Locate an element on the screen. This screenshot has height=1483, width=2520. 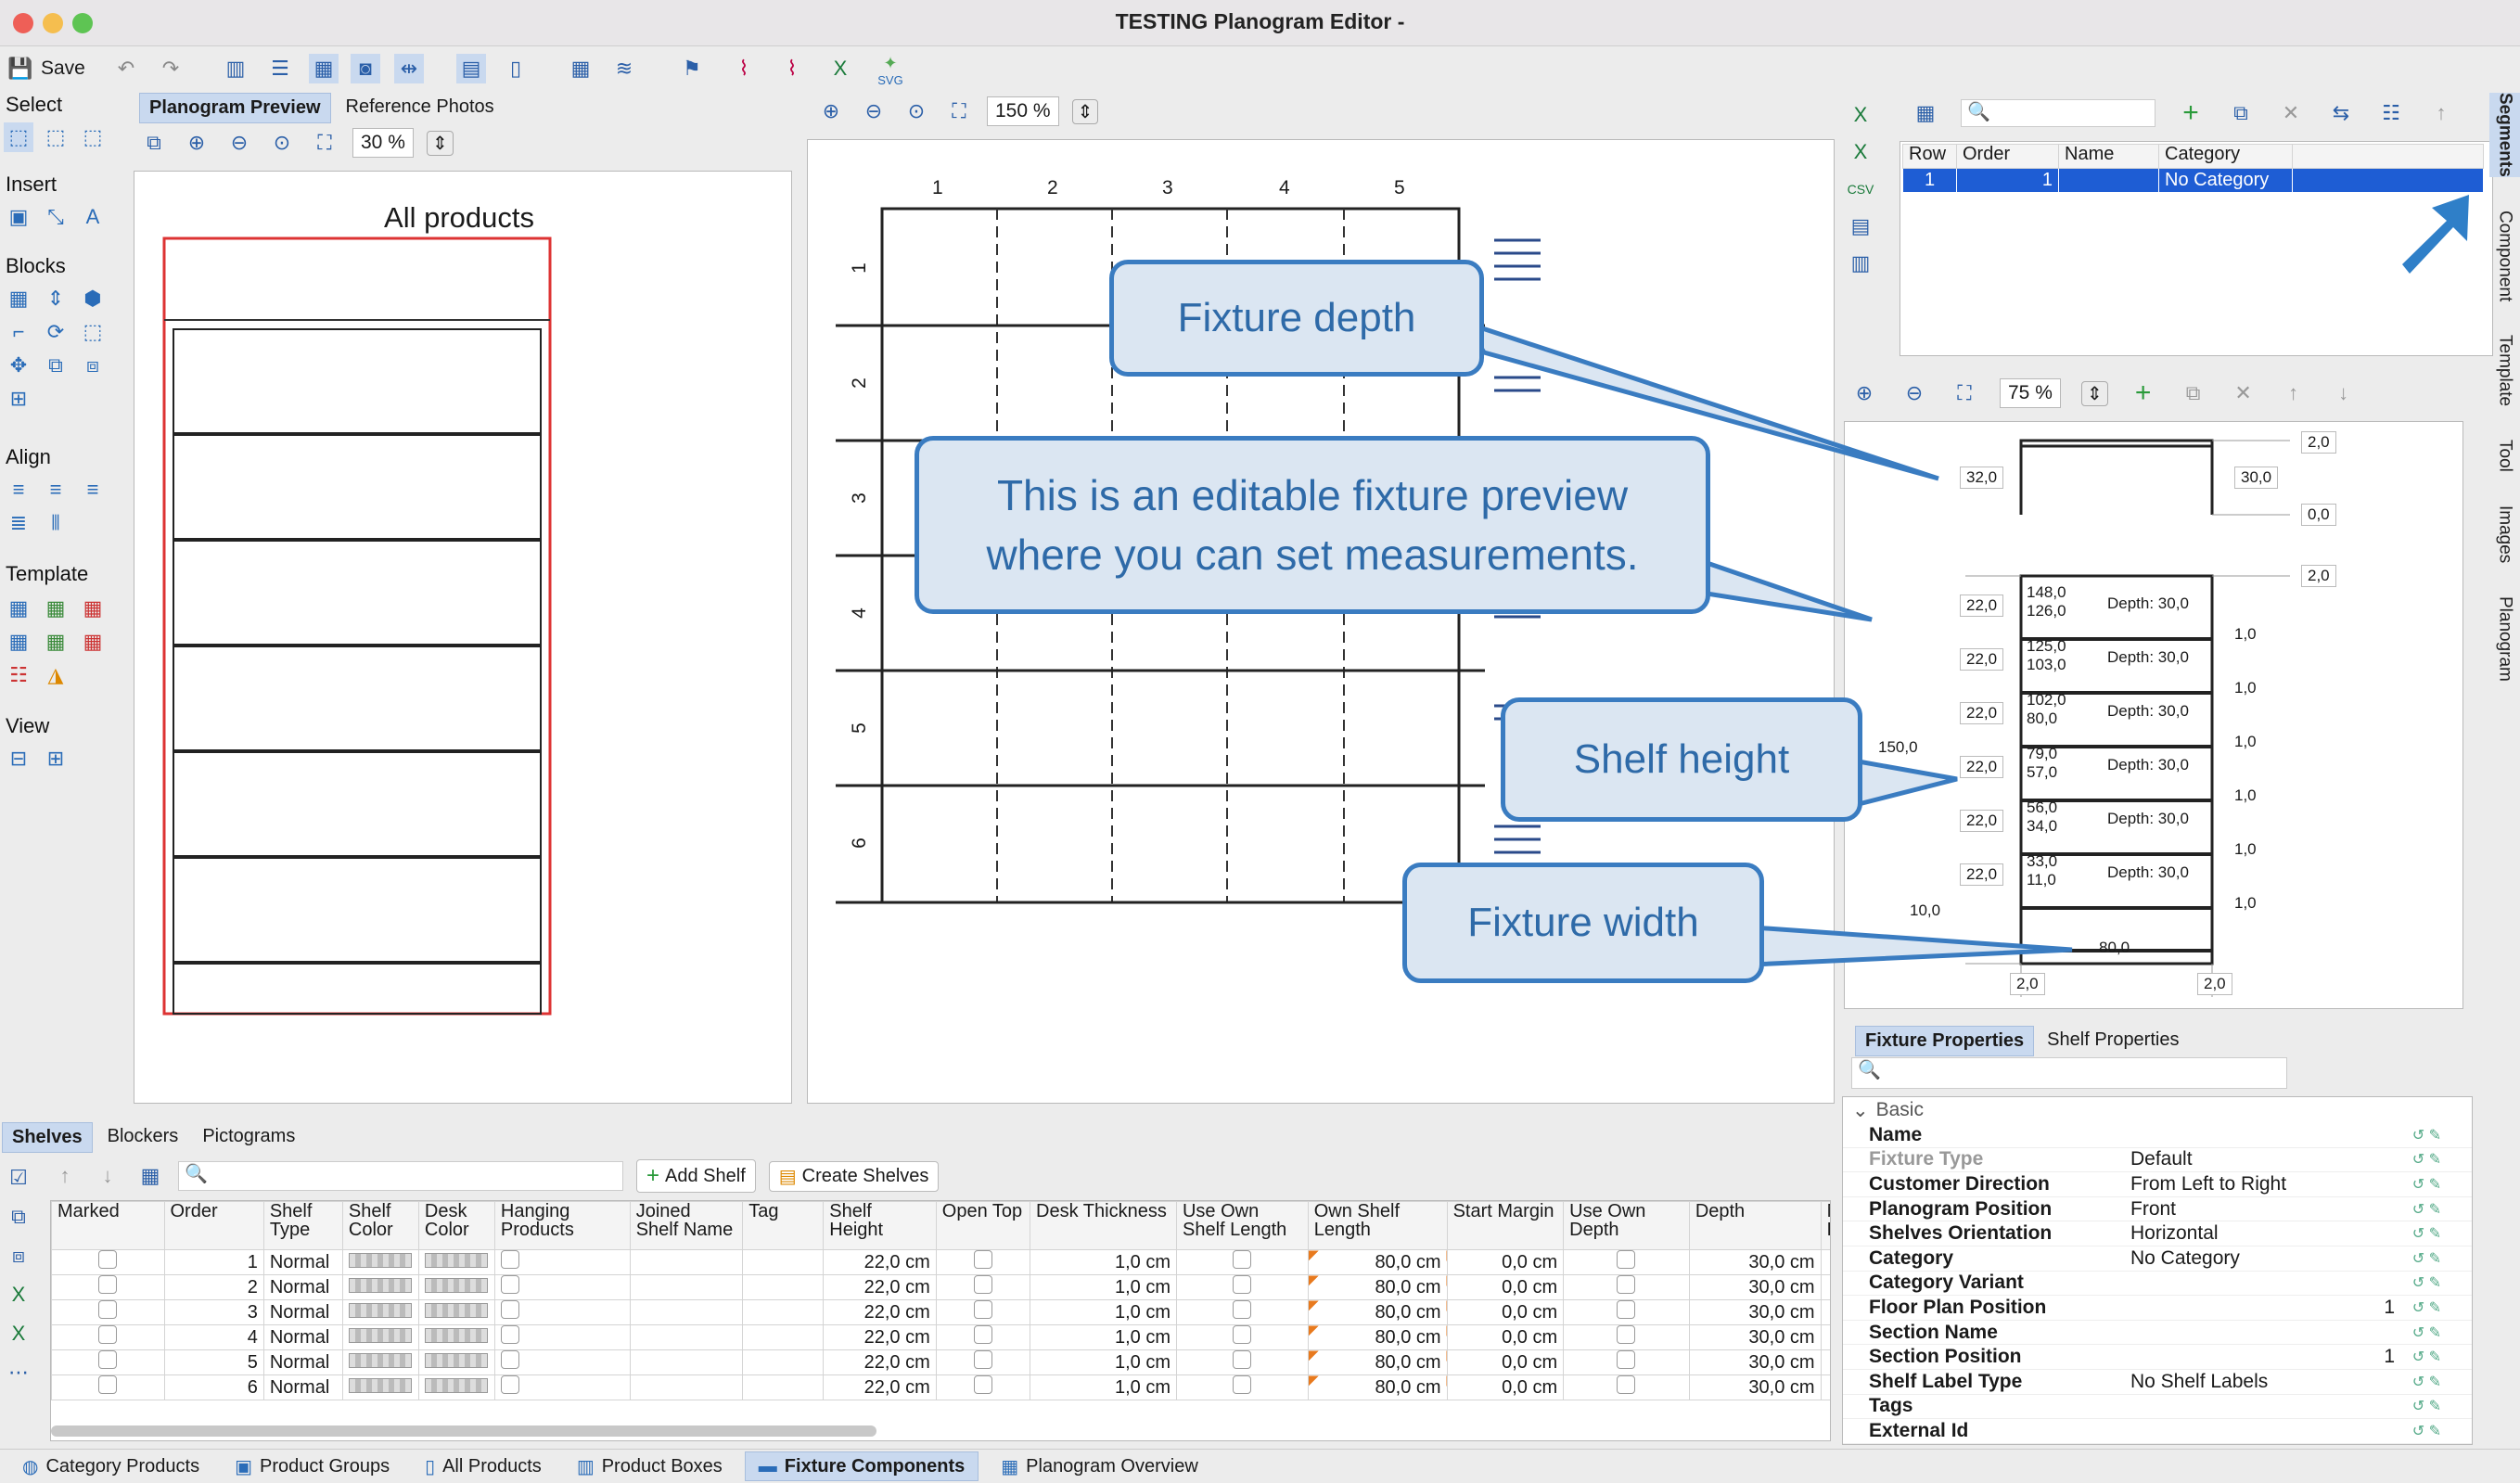
shelves-column-header: Joined Shelf Name is located at coordinates (686, 1225).